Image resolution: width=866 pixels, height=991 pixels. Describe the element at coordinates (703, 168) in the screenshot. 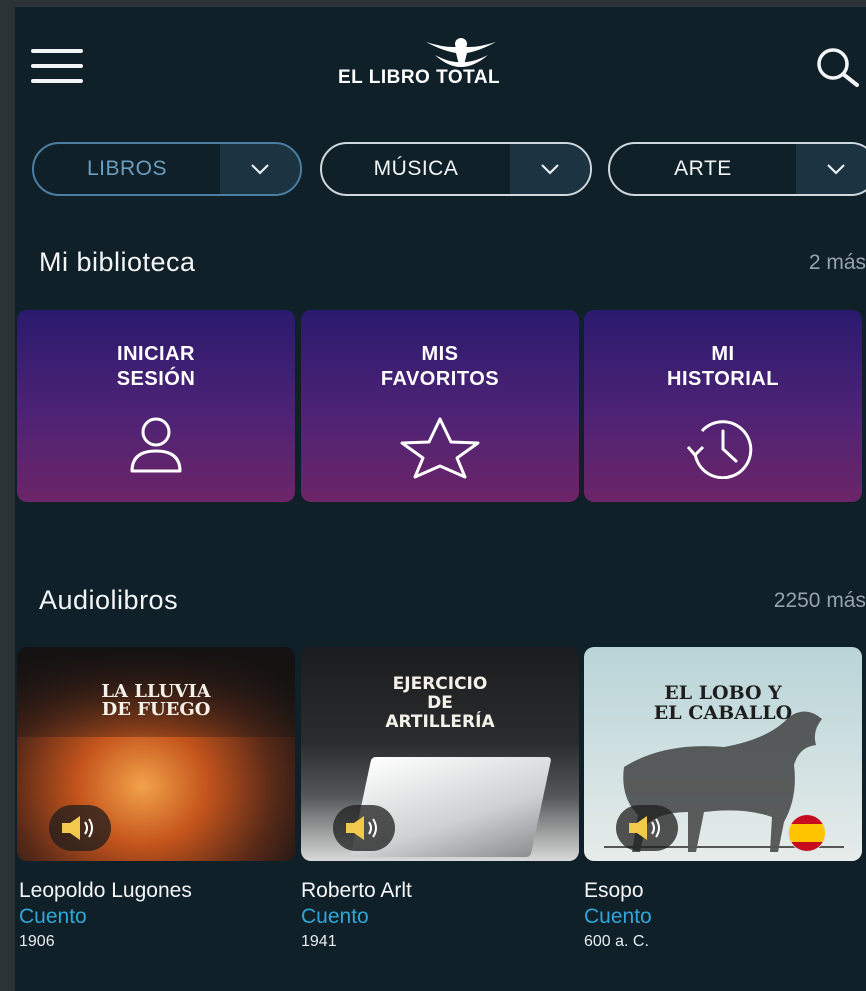

I see `category-label: ARTE` at that location.